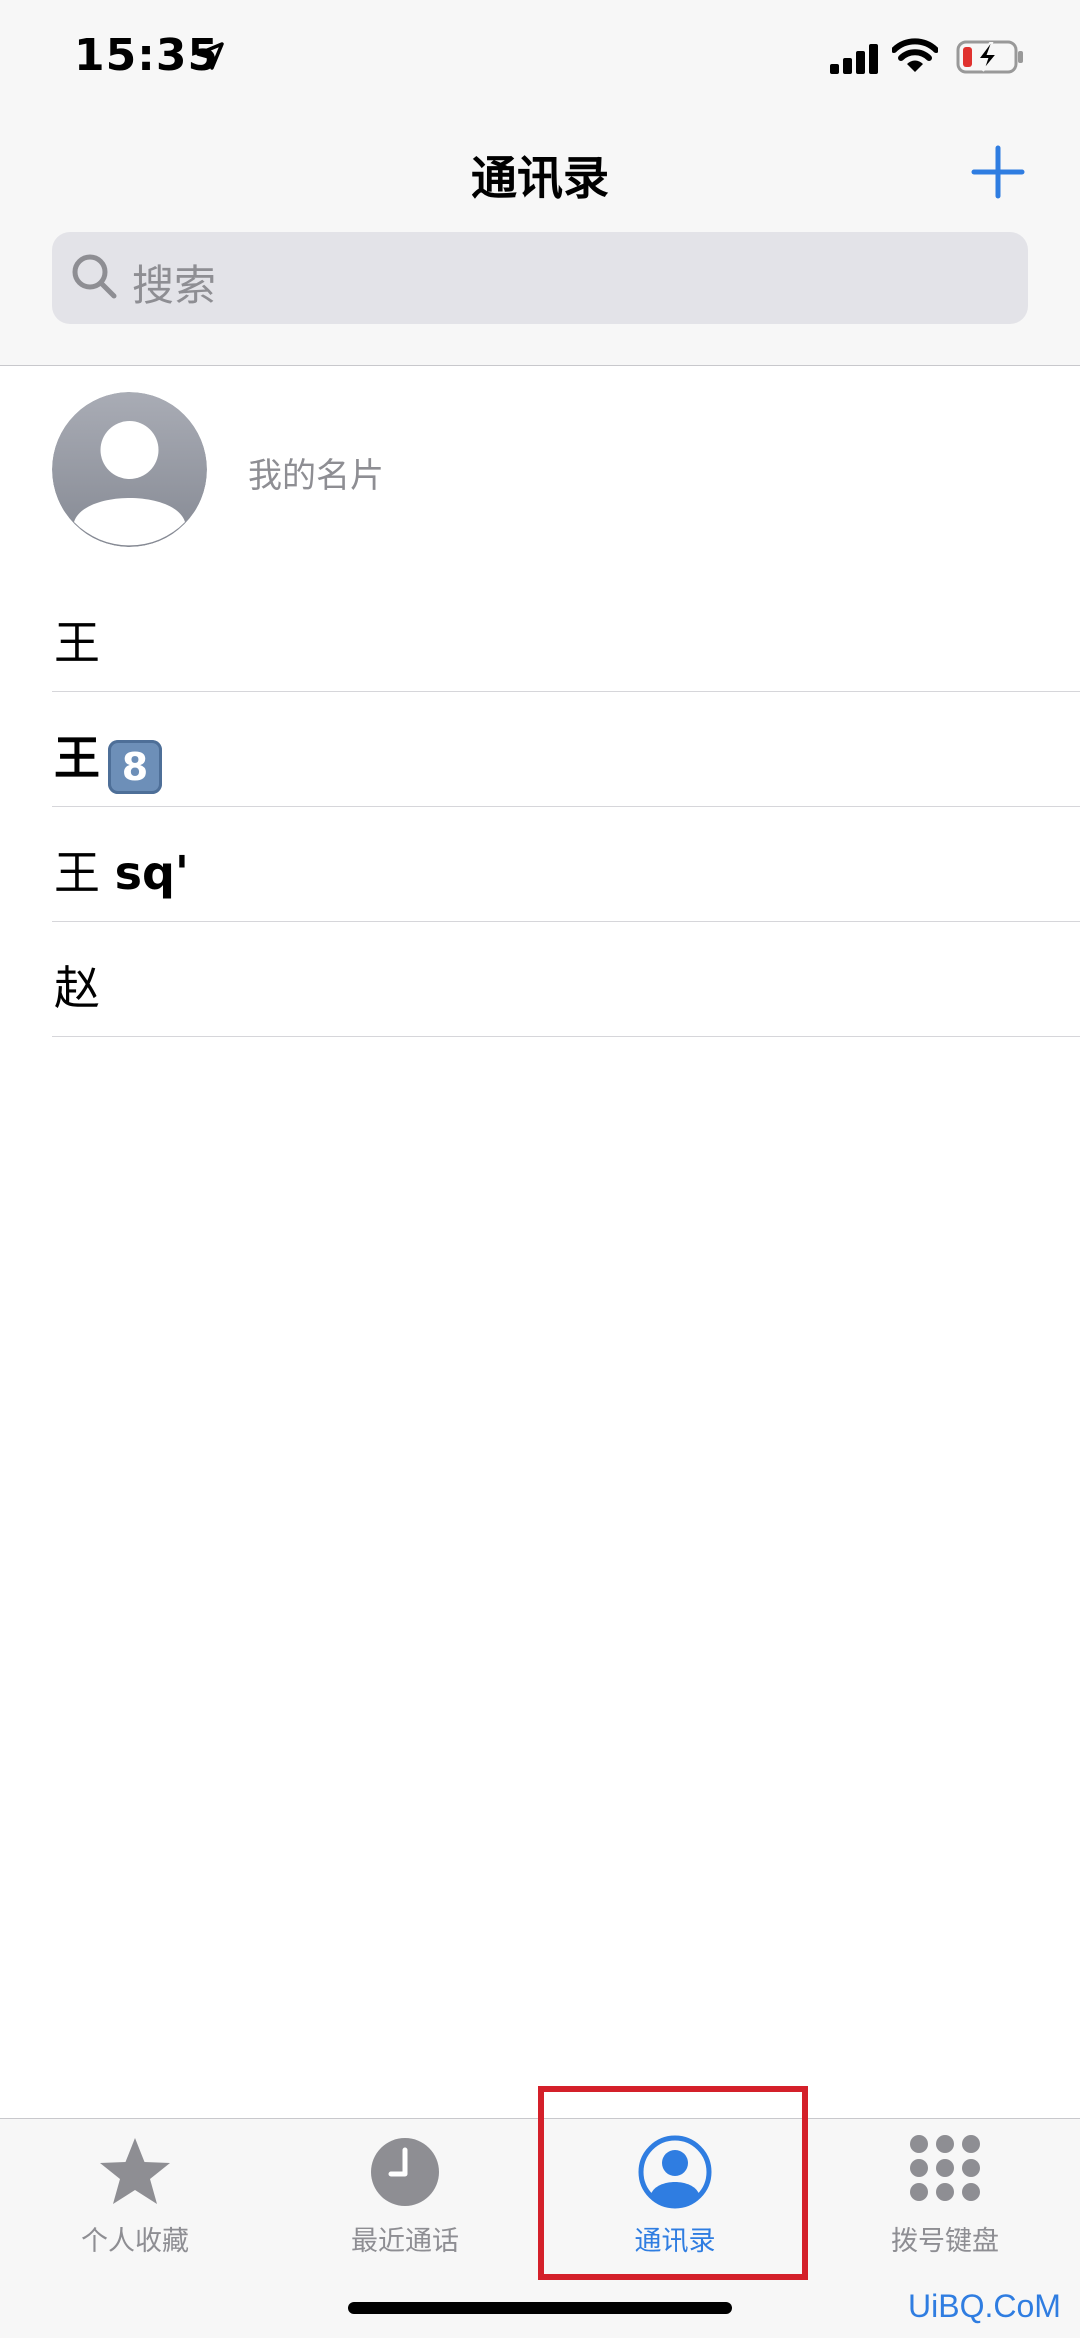 Image resolution: width=1080 pixels, height=2338 pixels. I want to click on tab-label: 个人收藏, so click(135, 2241).